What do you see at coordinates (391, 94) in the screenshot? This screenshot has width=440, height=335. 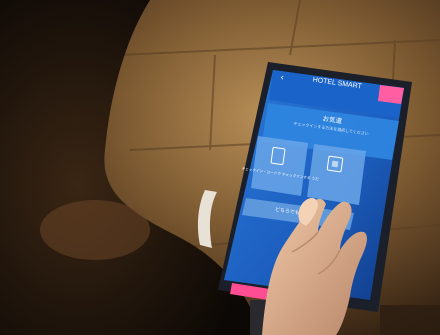 I see `corner-badge` at bounding box center [391, 94].